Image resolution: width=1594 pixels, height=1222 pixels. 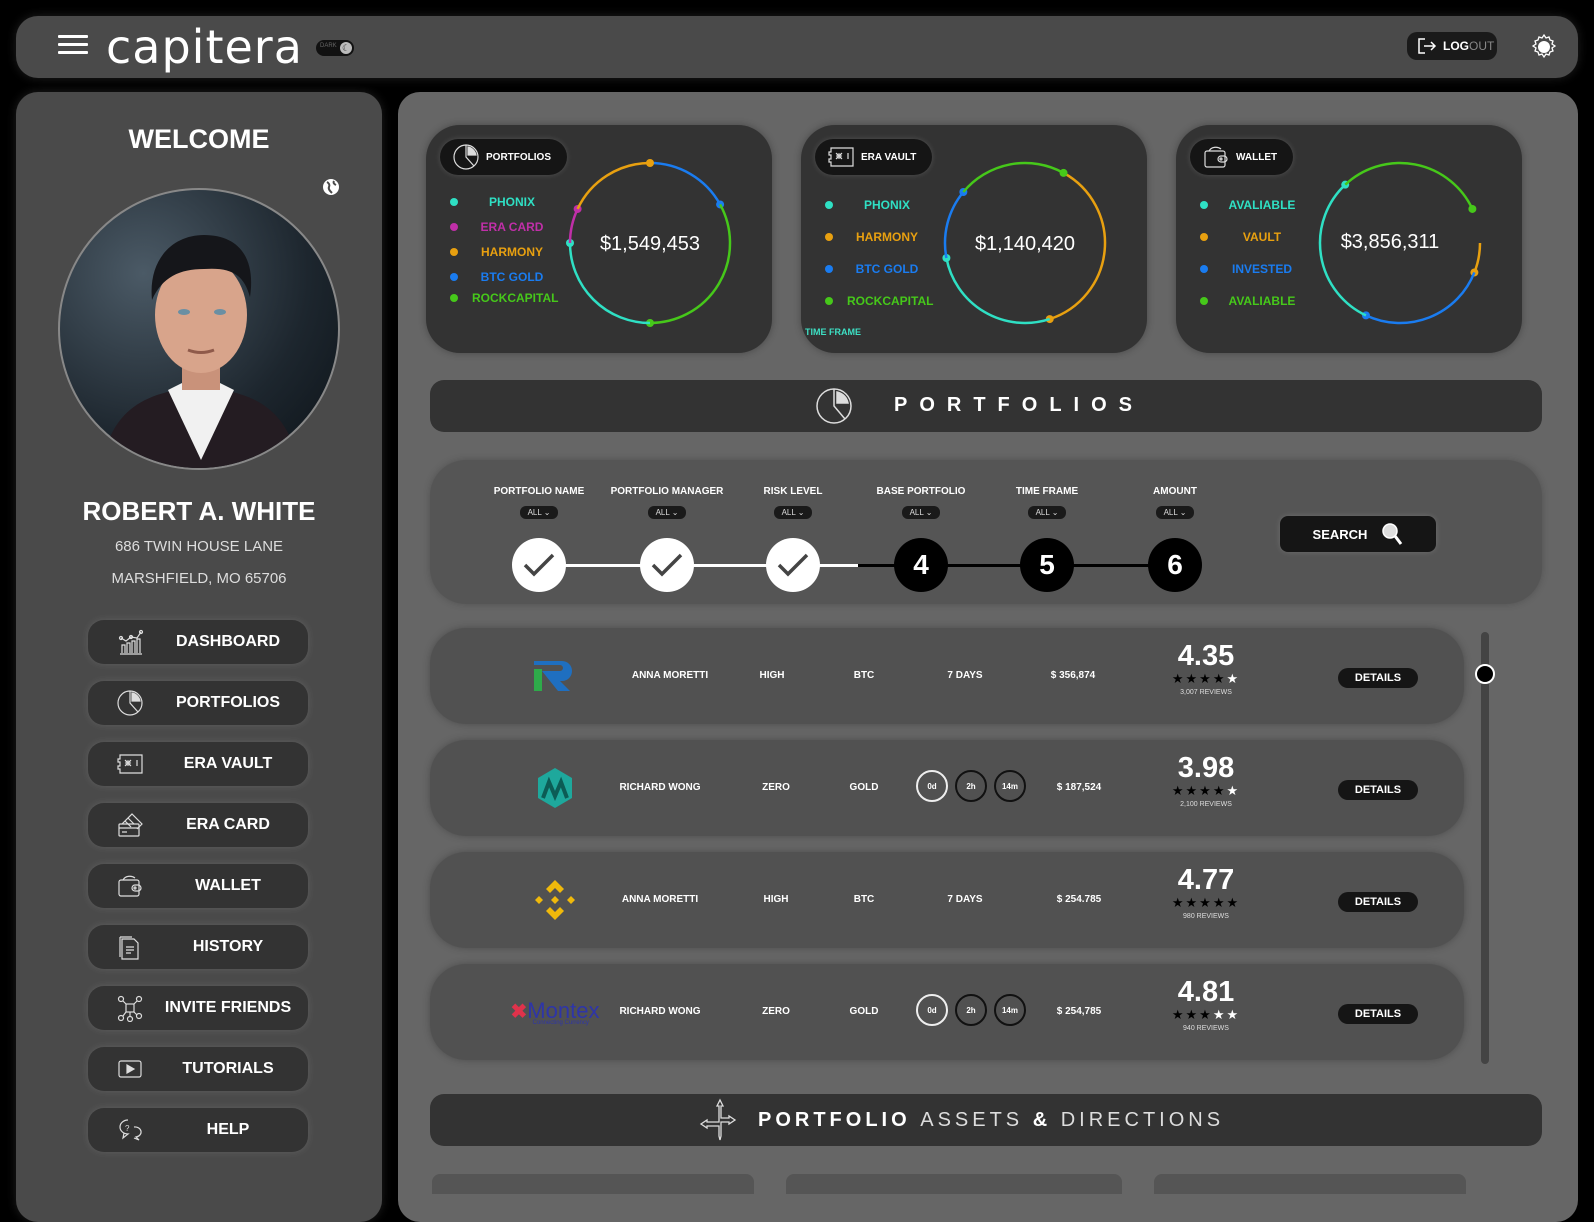 What do you see at coordinates (198, 947) in the screenshot?
I see `sidebar-item-history: HISTORY` at bounding box center [198, 947].